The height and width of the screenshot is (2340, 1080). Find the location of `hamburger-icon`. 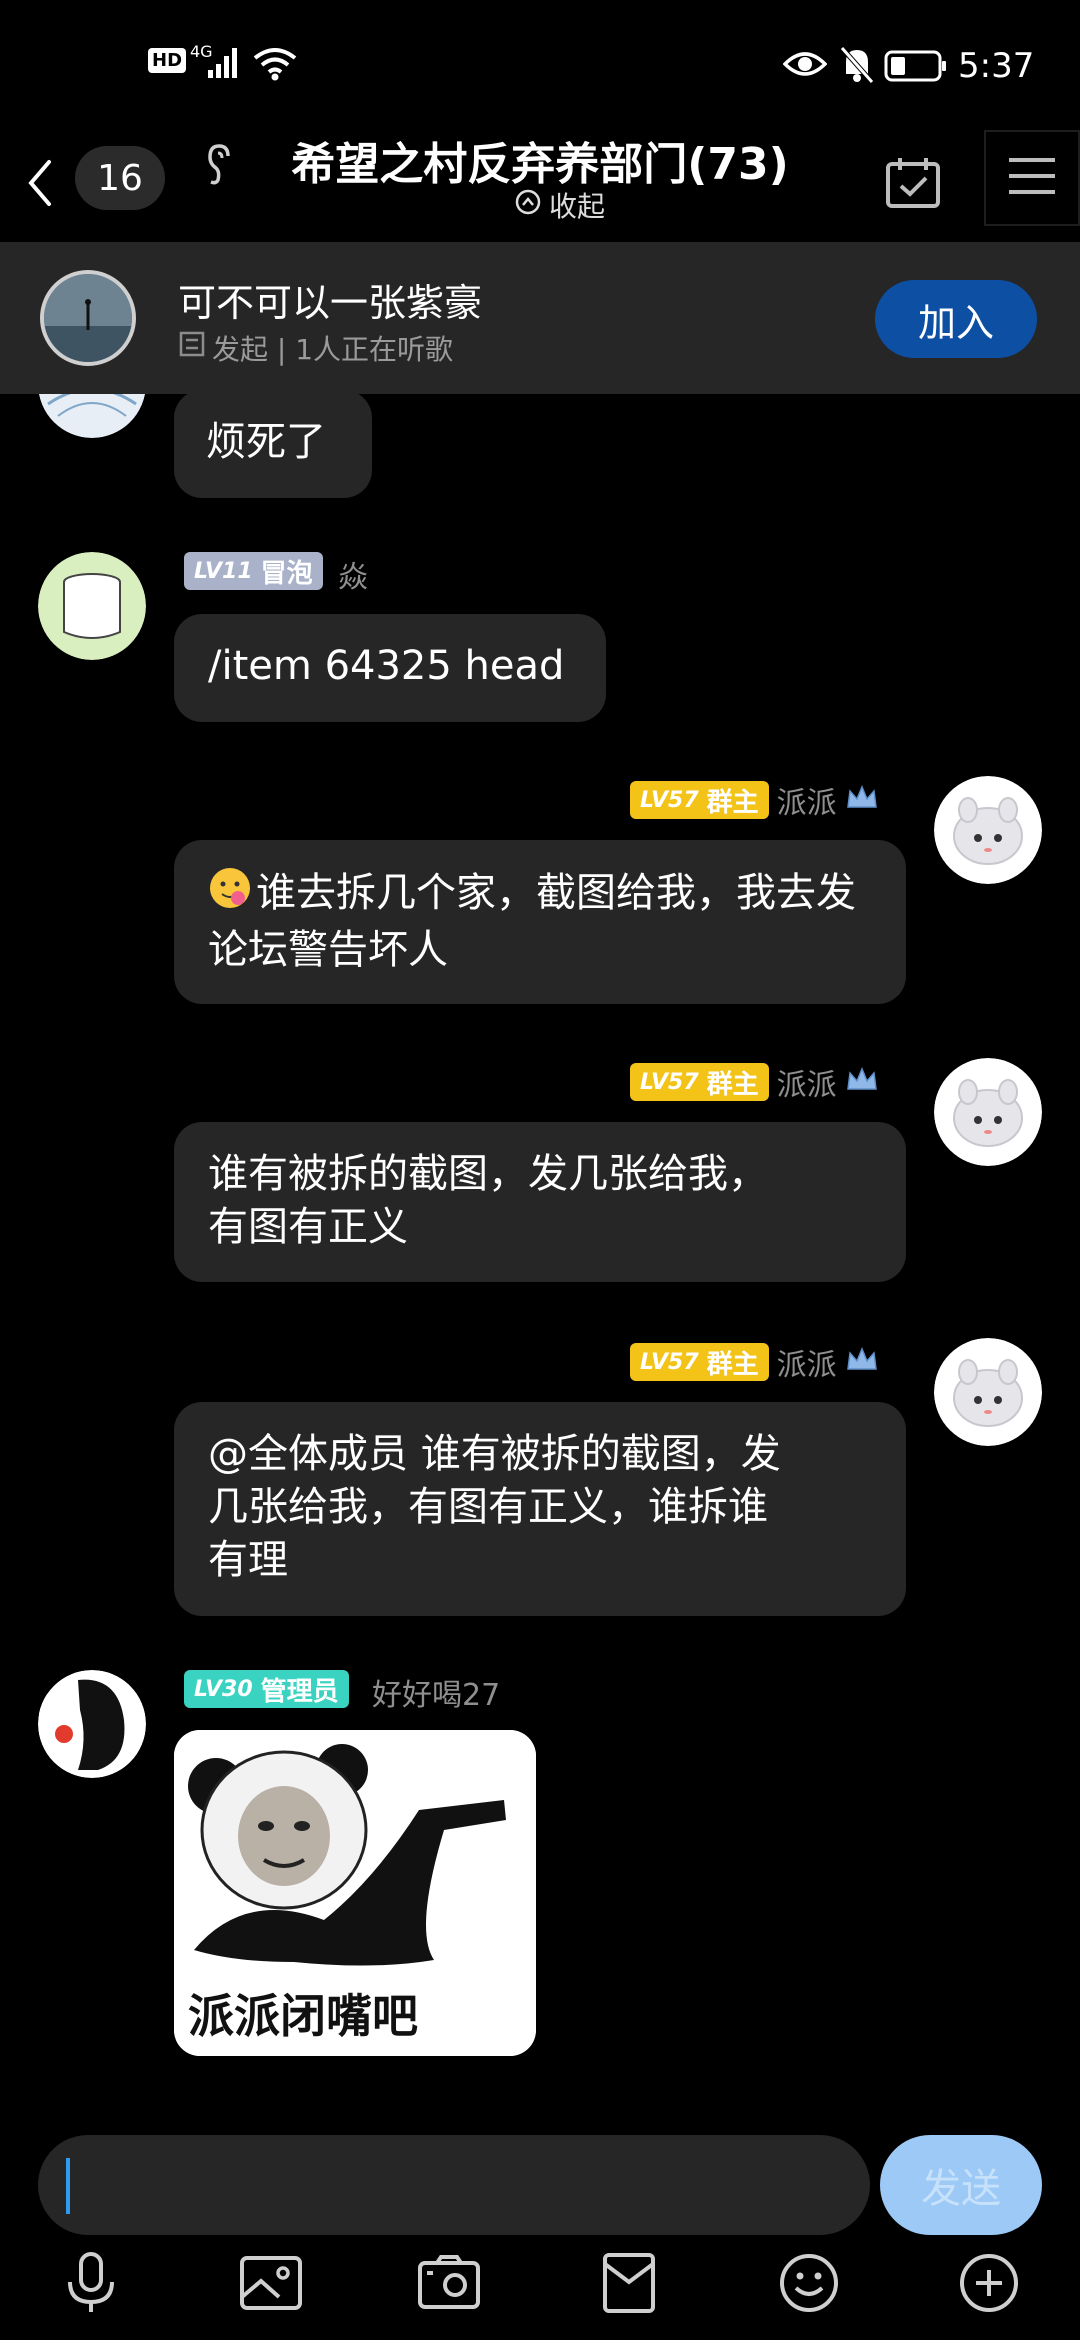

hamburger-icon is located at coordinates (1032, 178).